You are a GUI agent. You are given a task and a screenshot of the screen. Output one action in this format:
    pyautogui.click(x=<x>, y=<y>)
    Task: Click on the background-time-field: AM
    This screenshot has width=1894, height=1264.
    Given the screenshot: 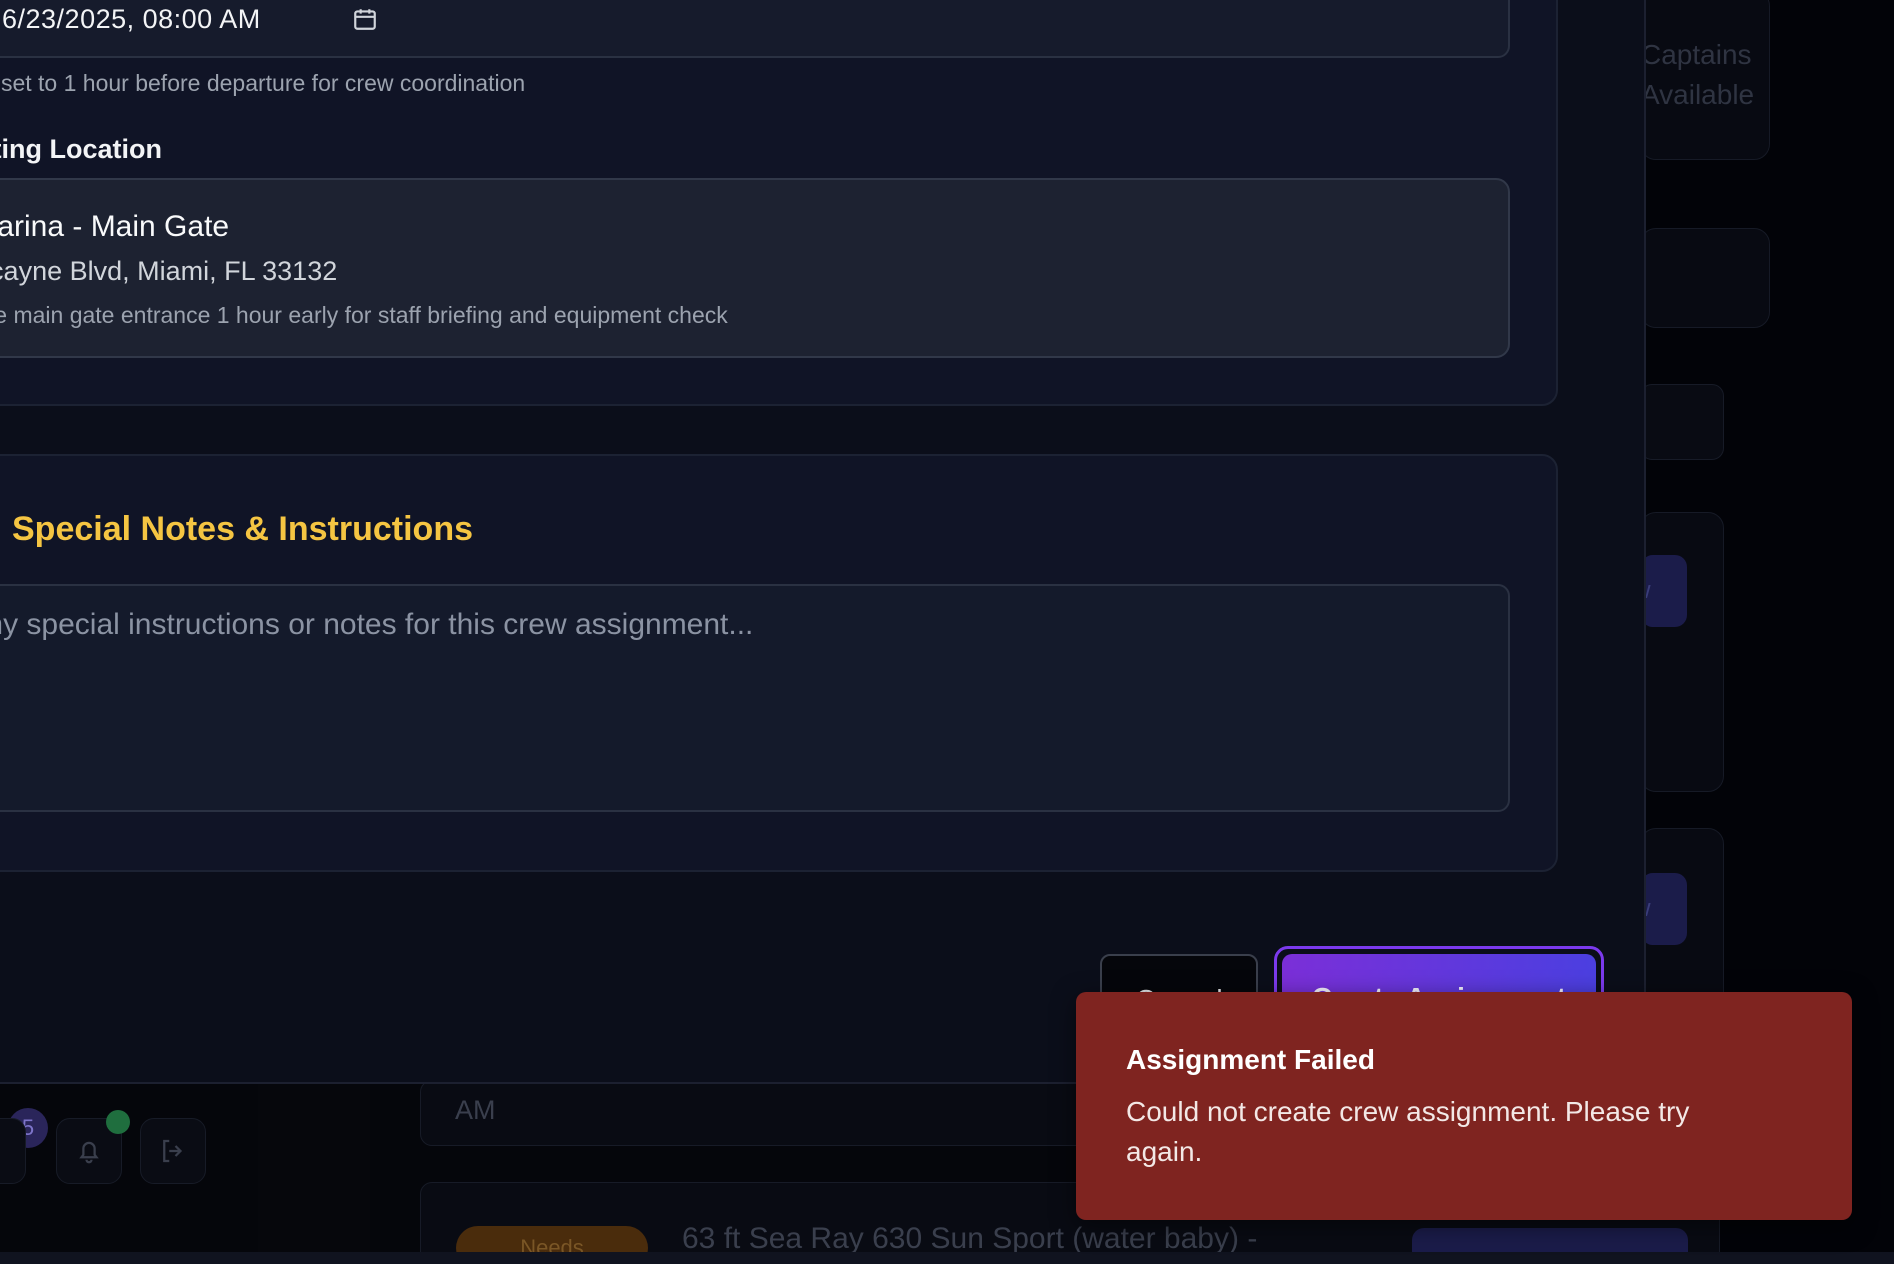 What is the action you would take?
    pyautogui.click(x=780, y=1113)
    